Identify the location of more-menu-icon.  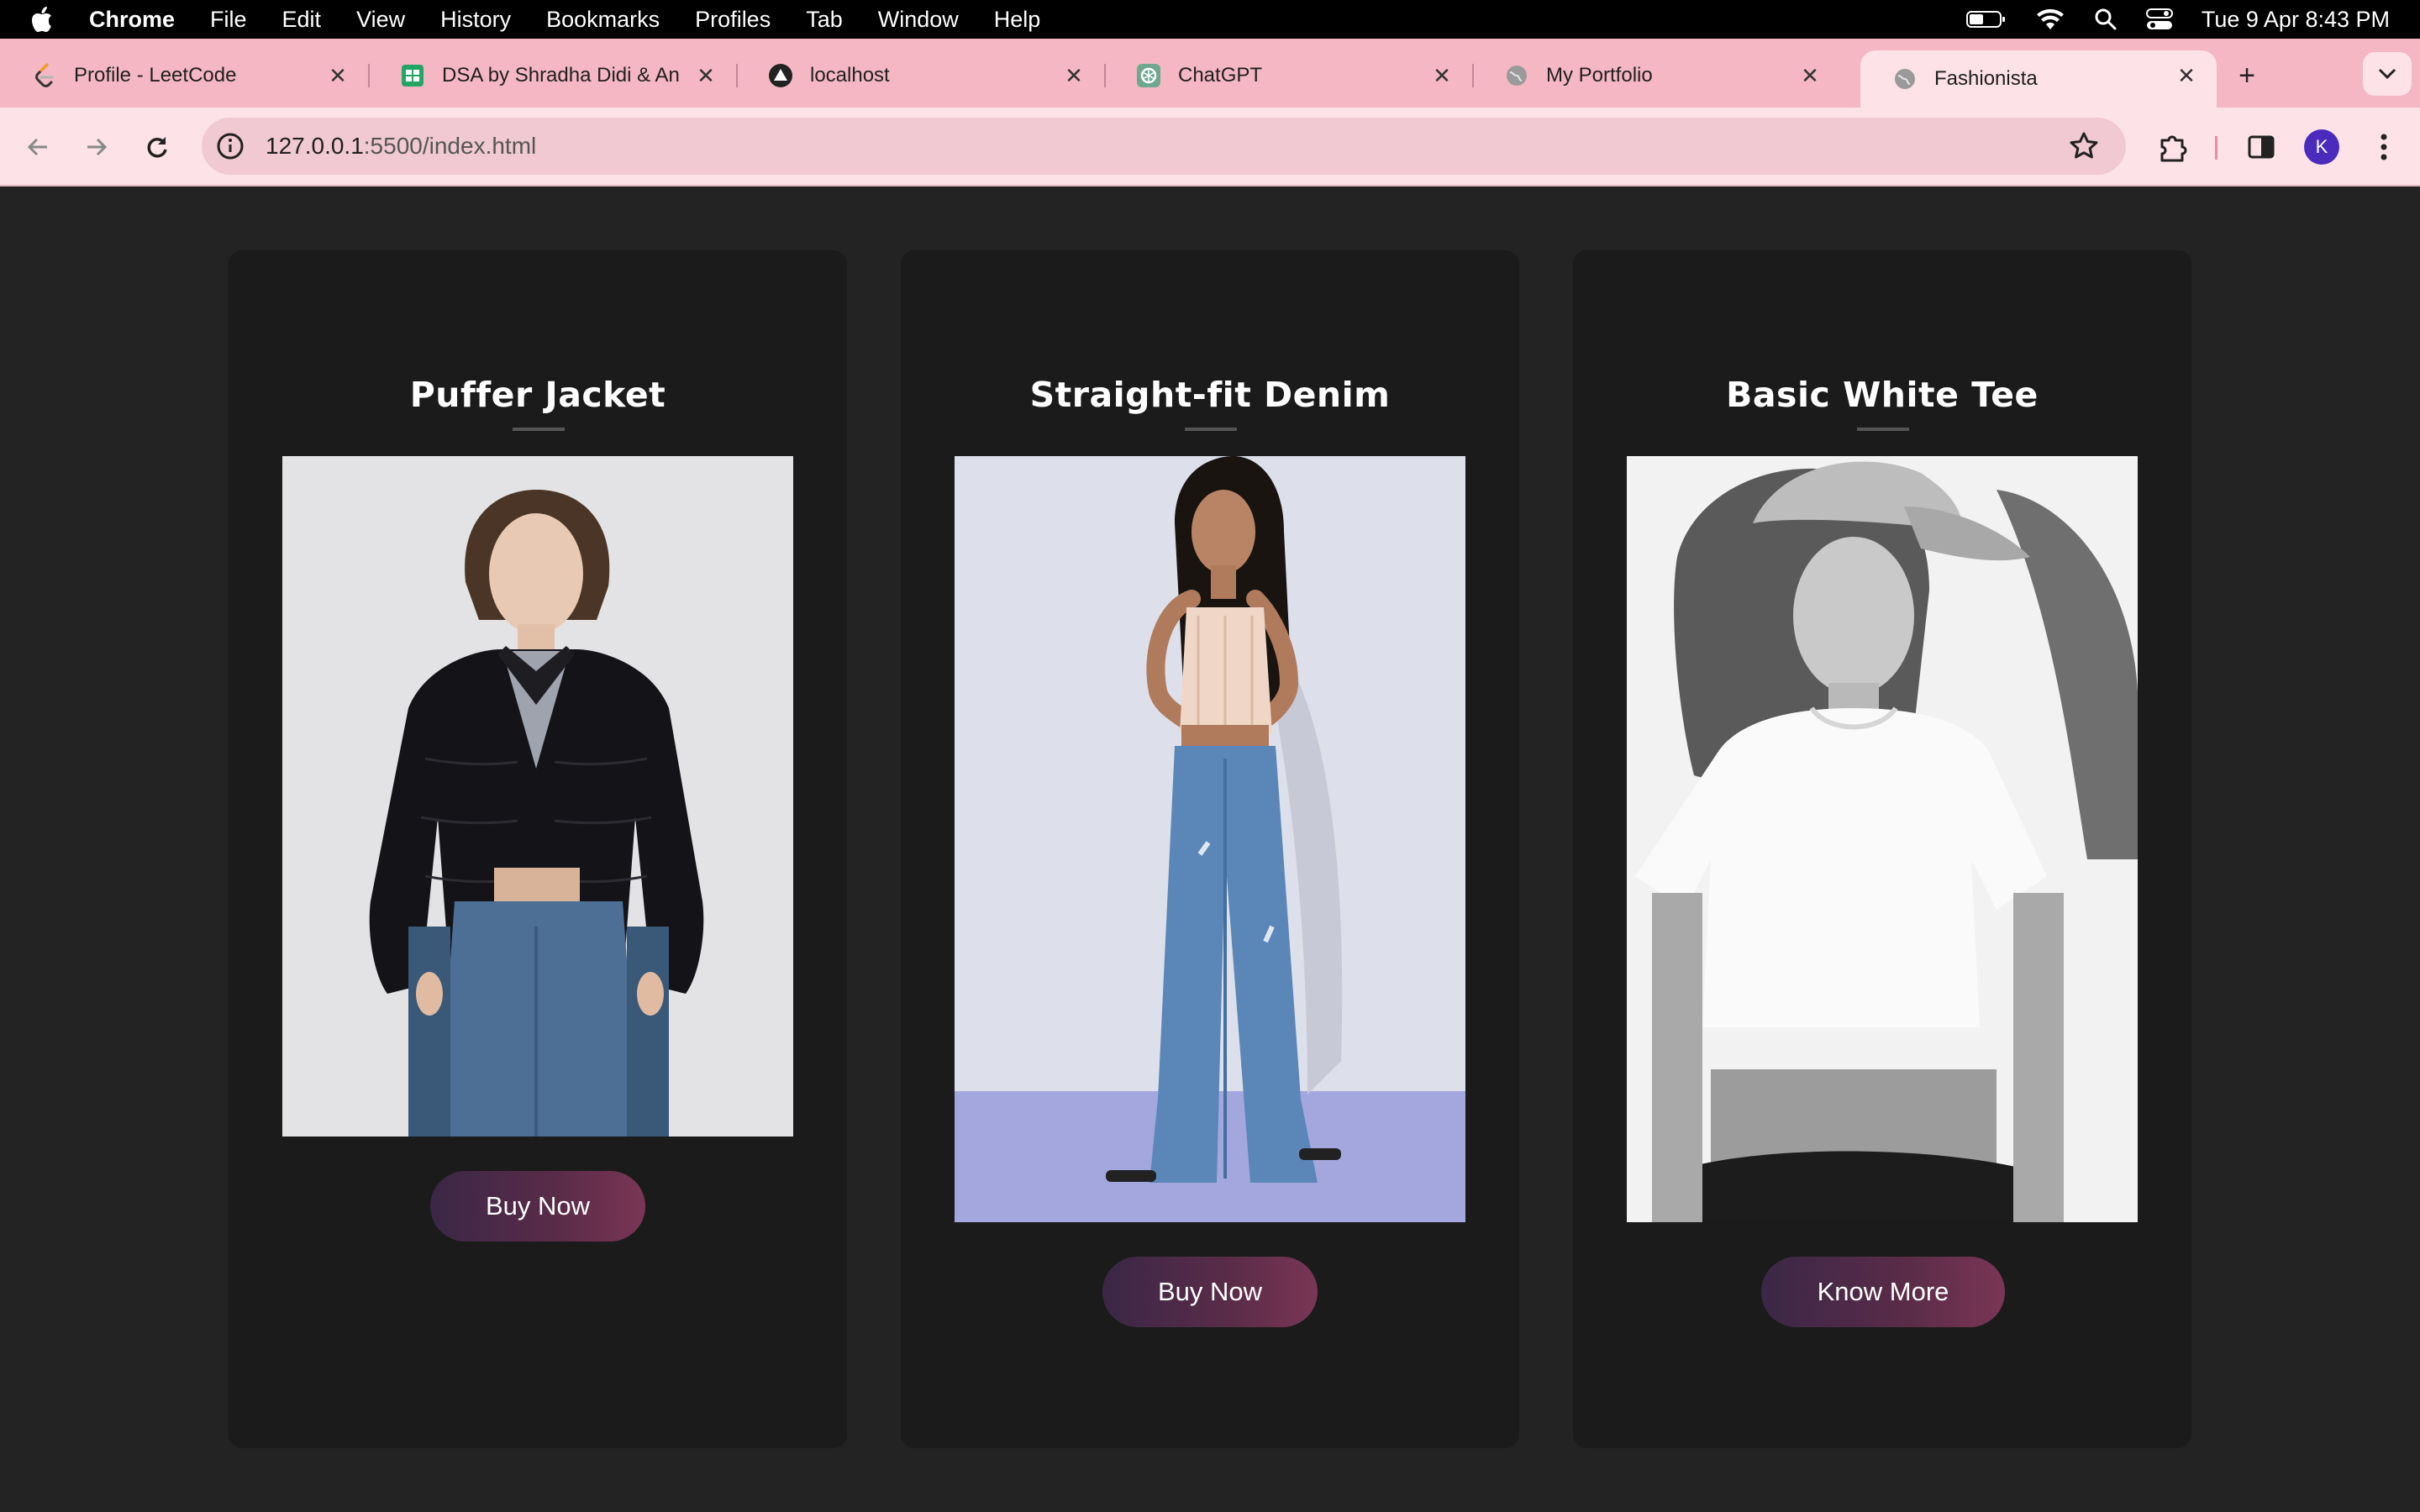
(2384, 147).